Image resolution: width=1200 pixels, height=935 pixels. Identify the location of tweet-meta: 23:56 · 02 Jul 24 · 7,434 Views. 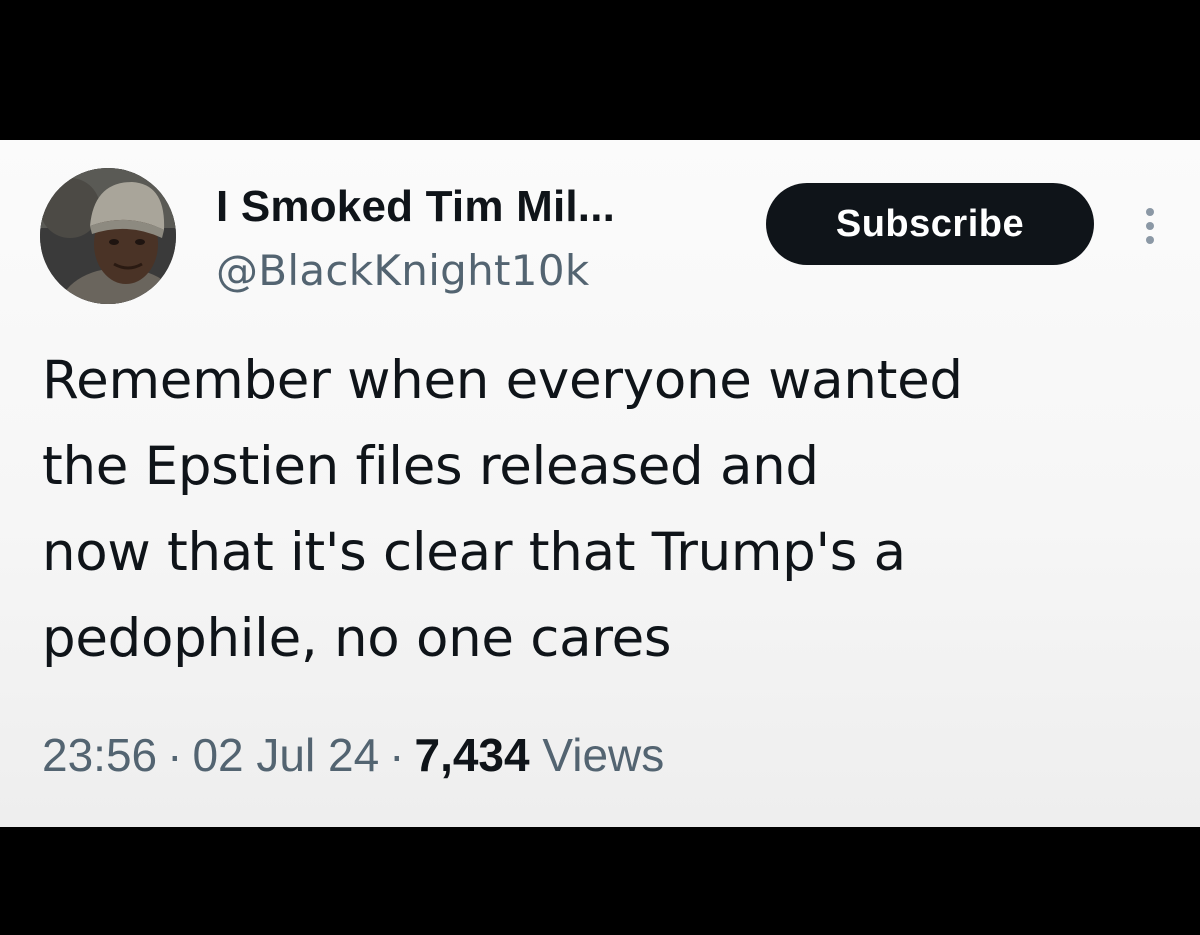
(353, 755).